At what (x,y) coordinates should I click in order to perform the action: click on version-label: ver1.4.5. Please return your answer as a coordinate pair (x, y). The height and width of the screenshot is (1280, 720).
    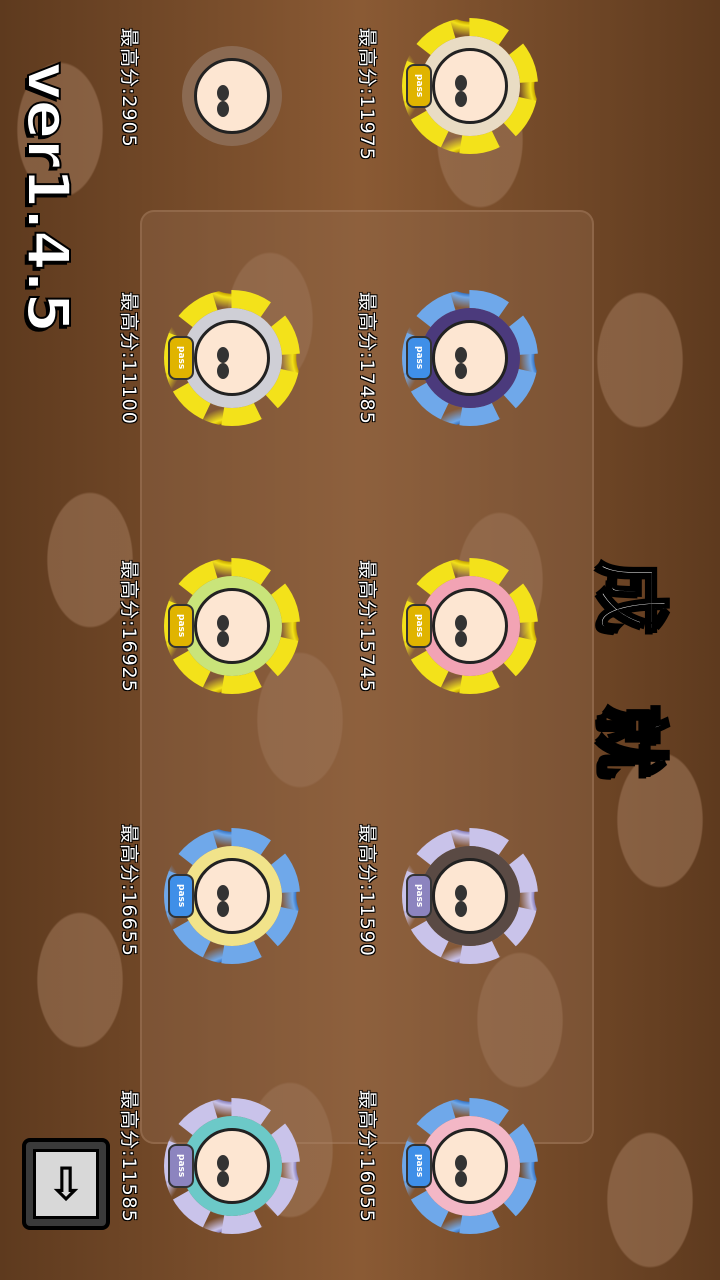
    Looking at the image, I should click on (48, 197).